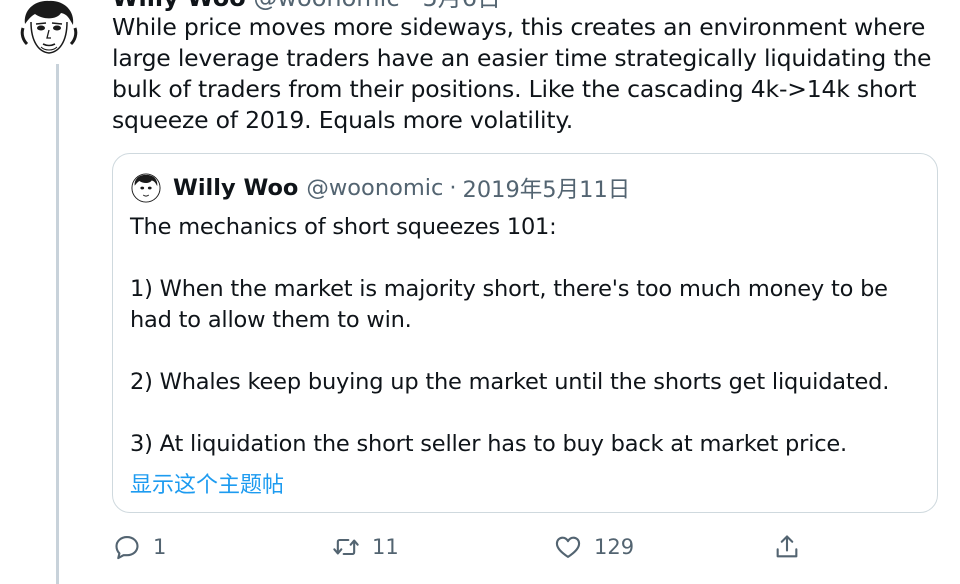  I want to click on share-button, so click(793, 546).